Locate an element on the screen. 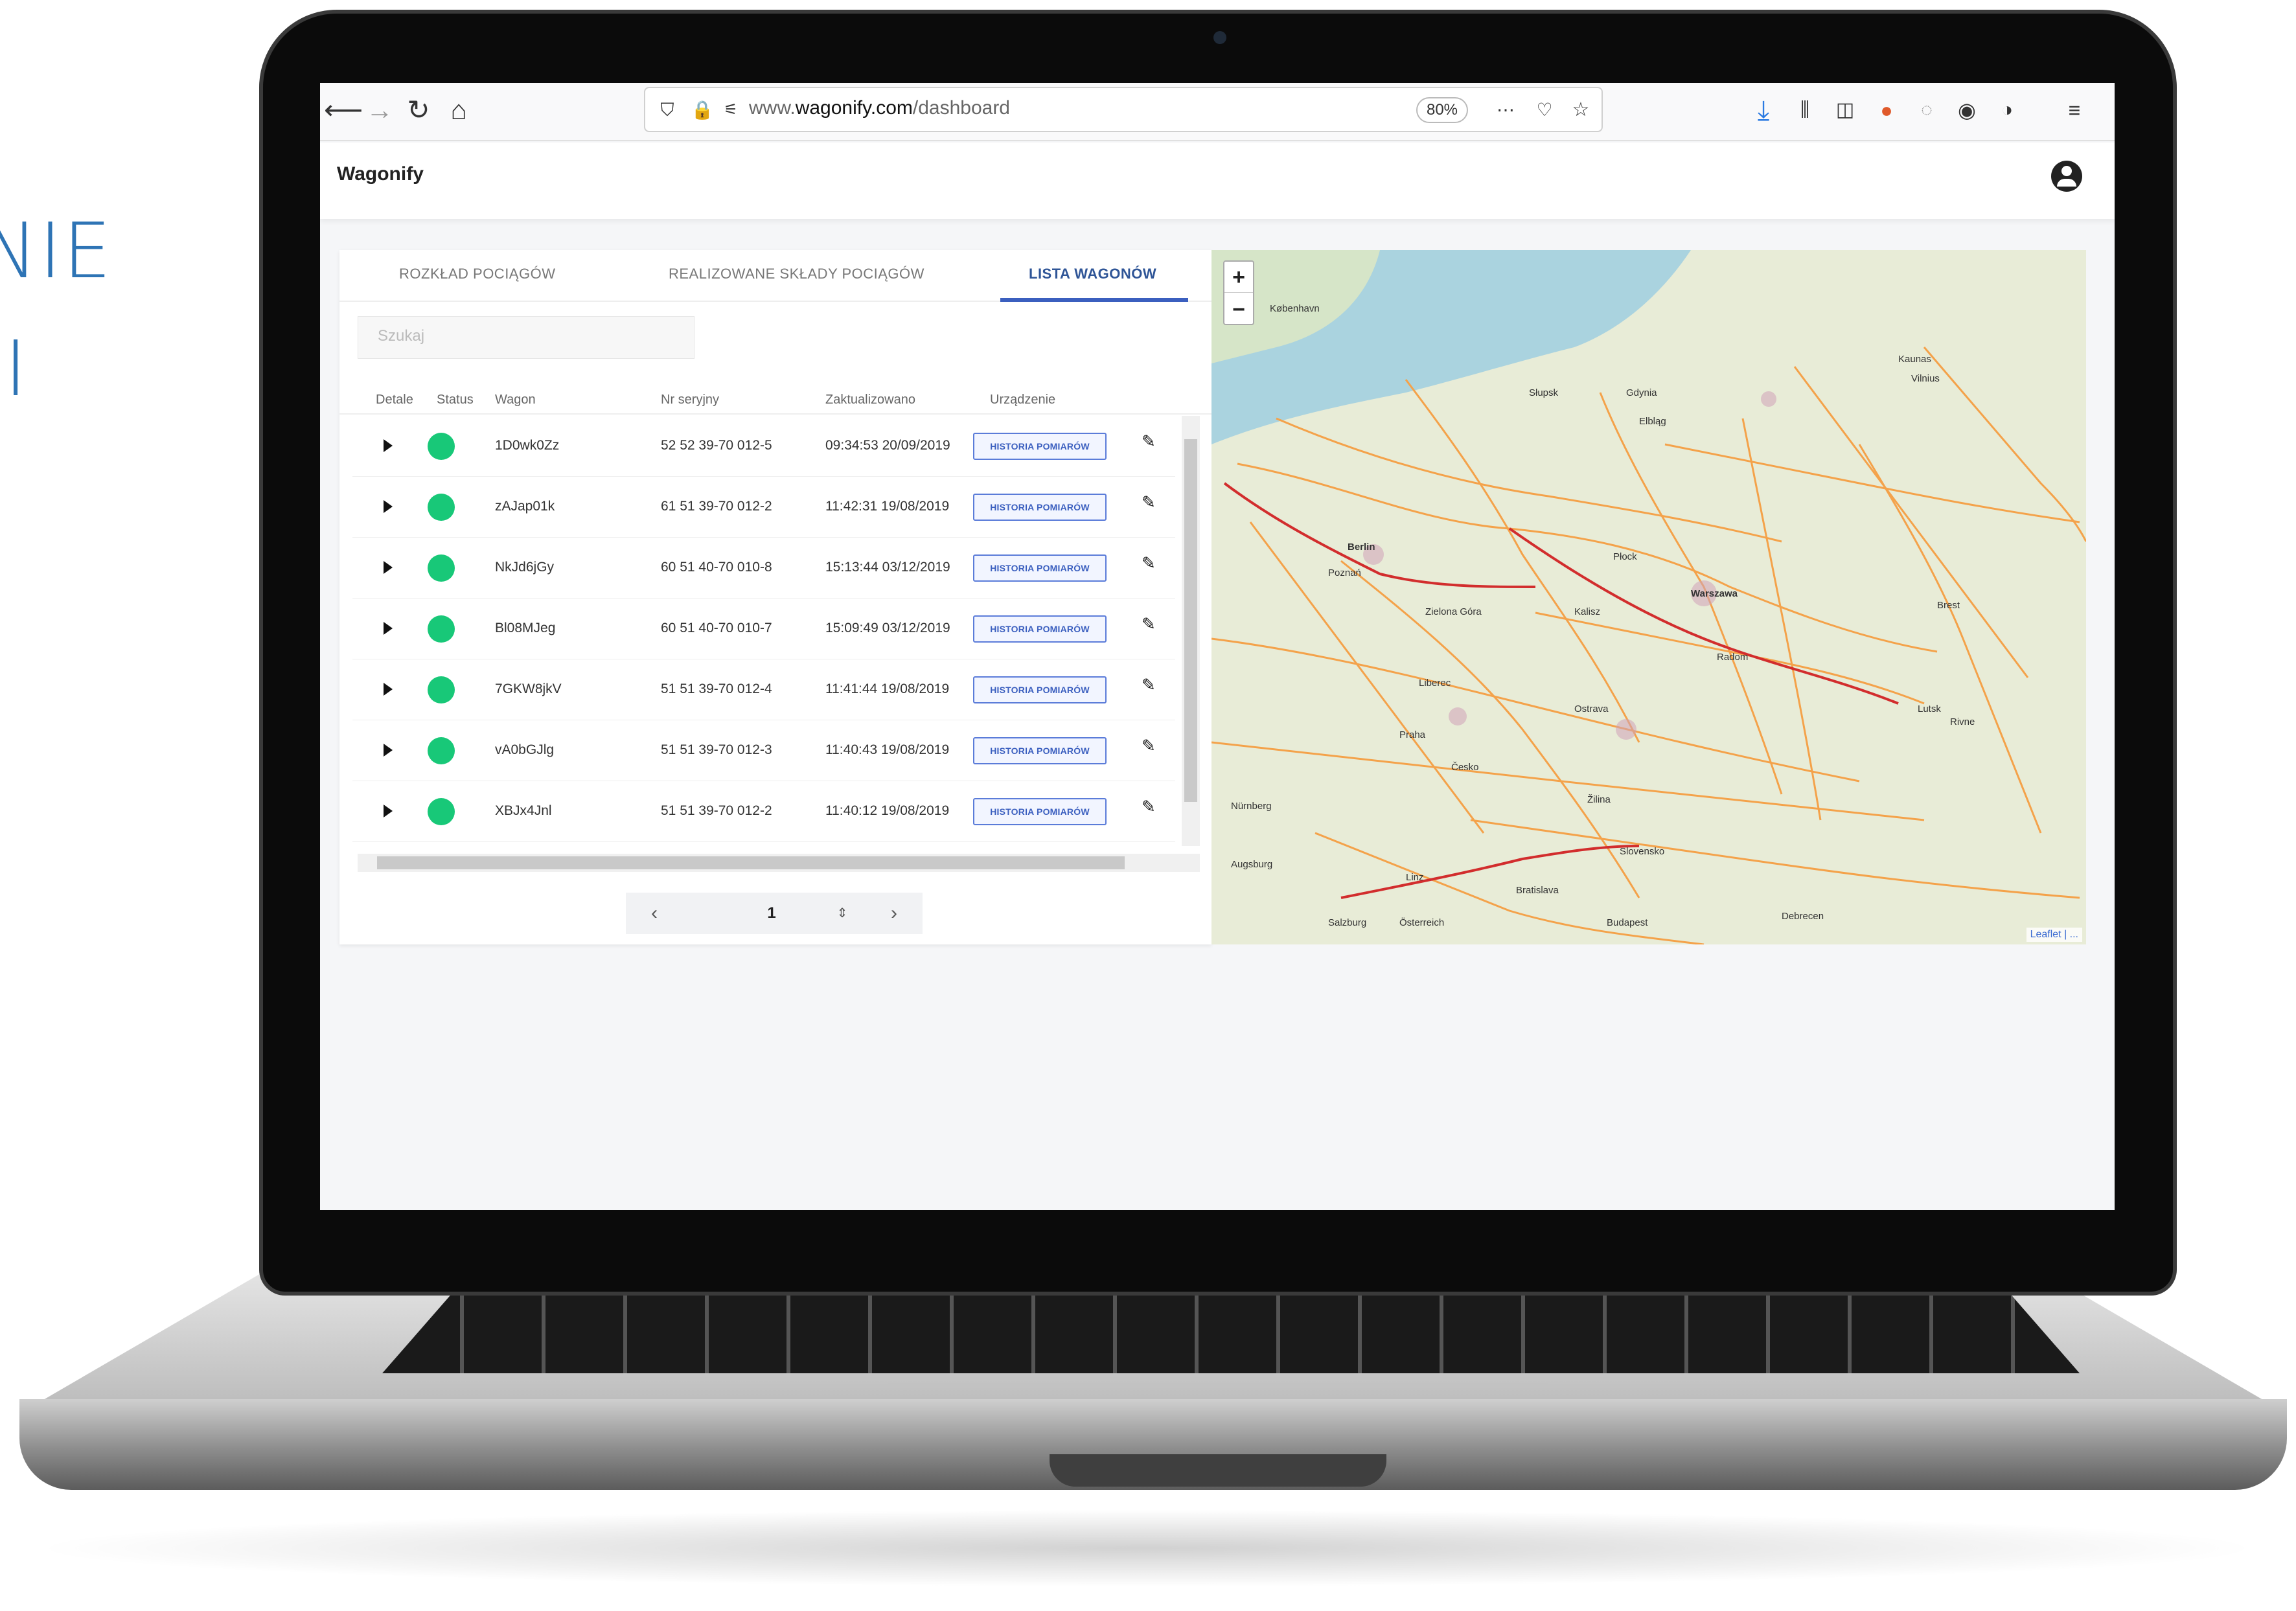 The image size is (2296, 1611). page-number-input: 1 is located at coordinates (772, 914).